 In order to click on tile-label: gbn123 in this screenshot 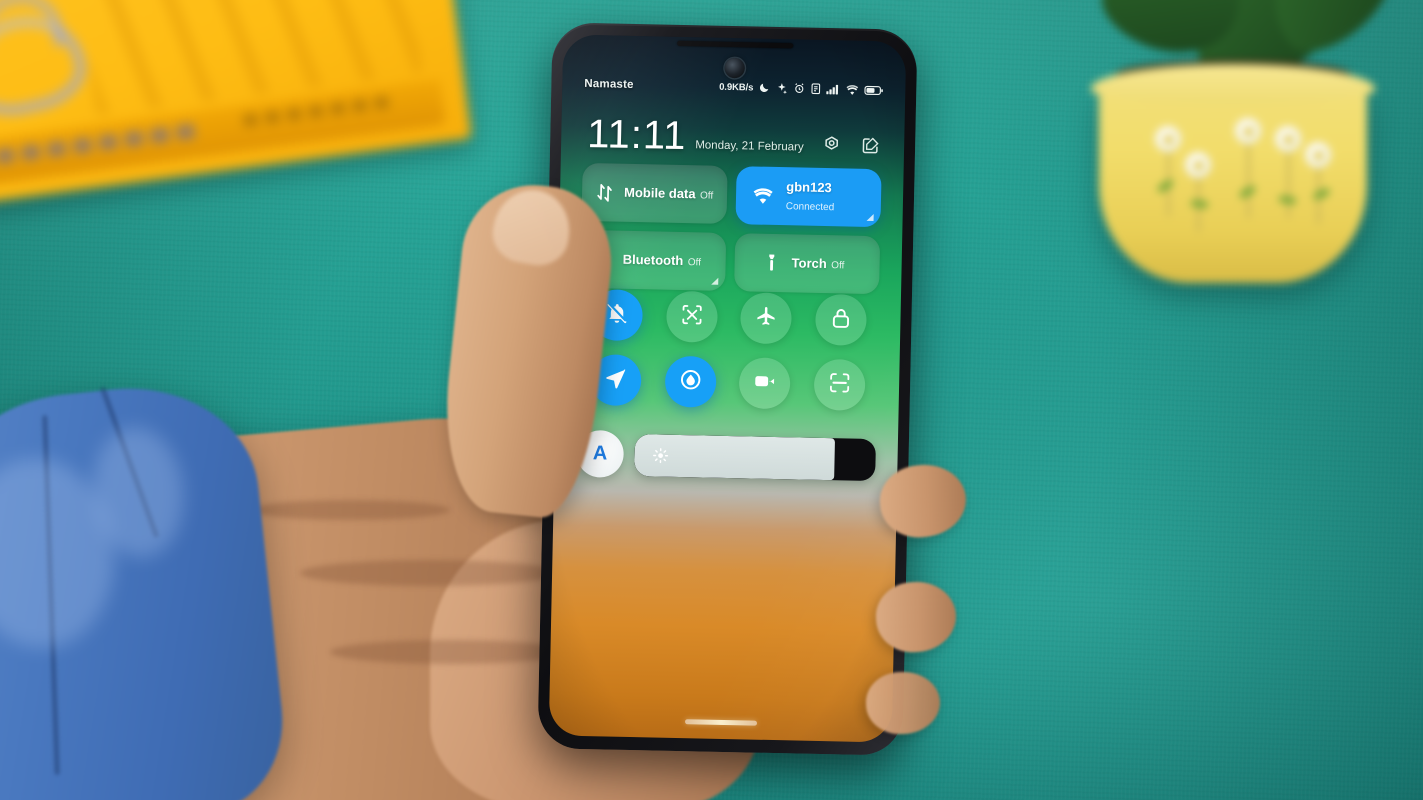, I will do `click(809, 187)`.